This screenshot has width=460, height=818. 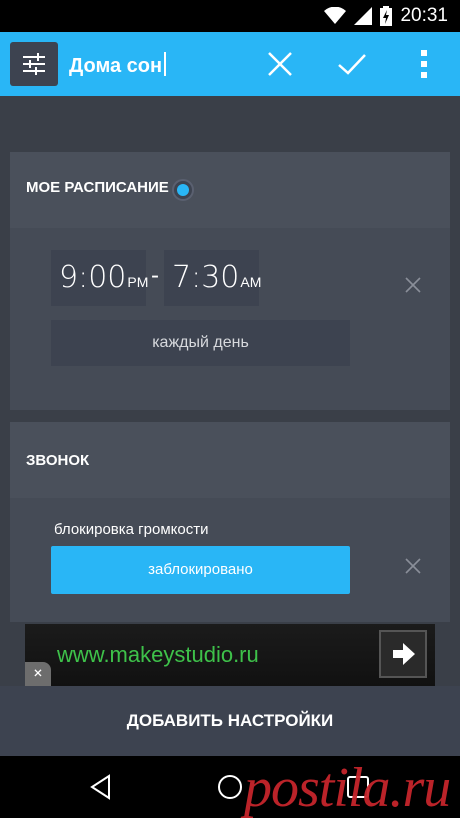 I want to click on start-time-button: 9:00PM, so click(x=100, y=278).